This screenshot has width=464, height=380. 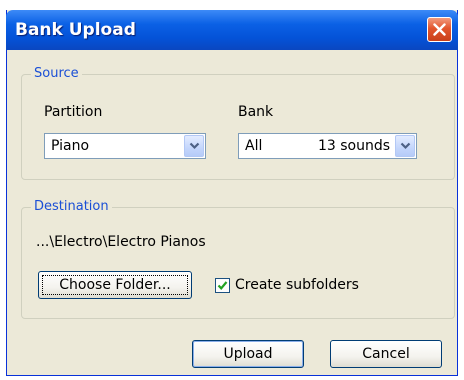 What do you see at coordinates (248, 354) in the screenshot?
I see `upload-button: Upload` at bounding box center [248, 354].